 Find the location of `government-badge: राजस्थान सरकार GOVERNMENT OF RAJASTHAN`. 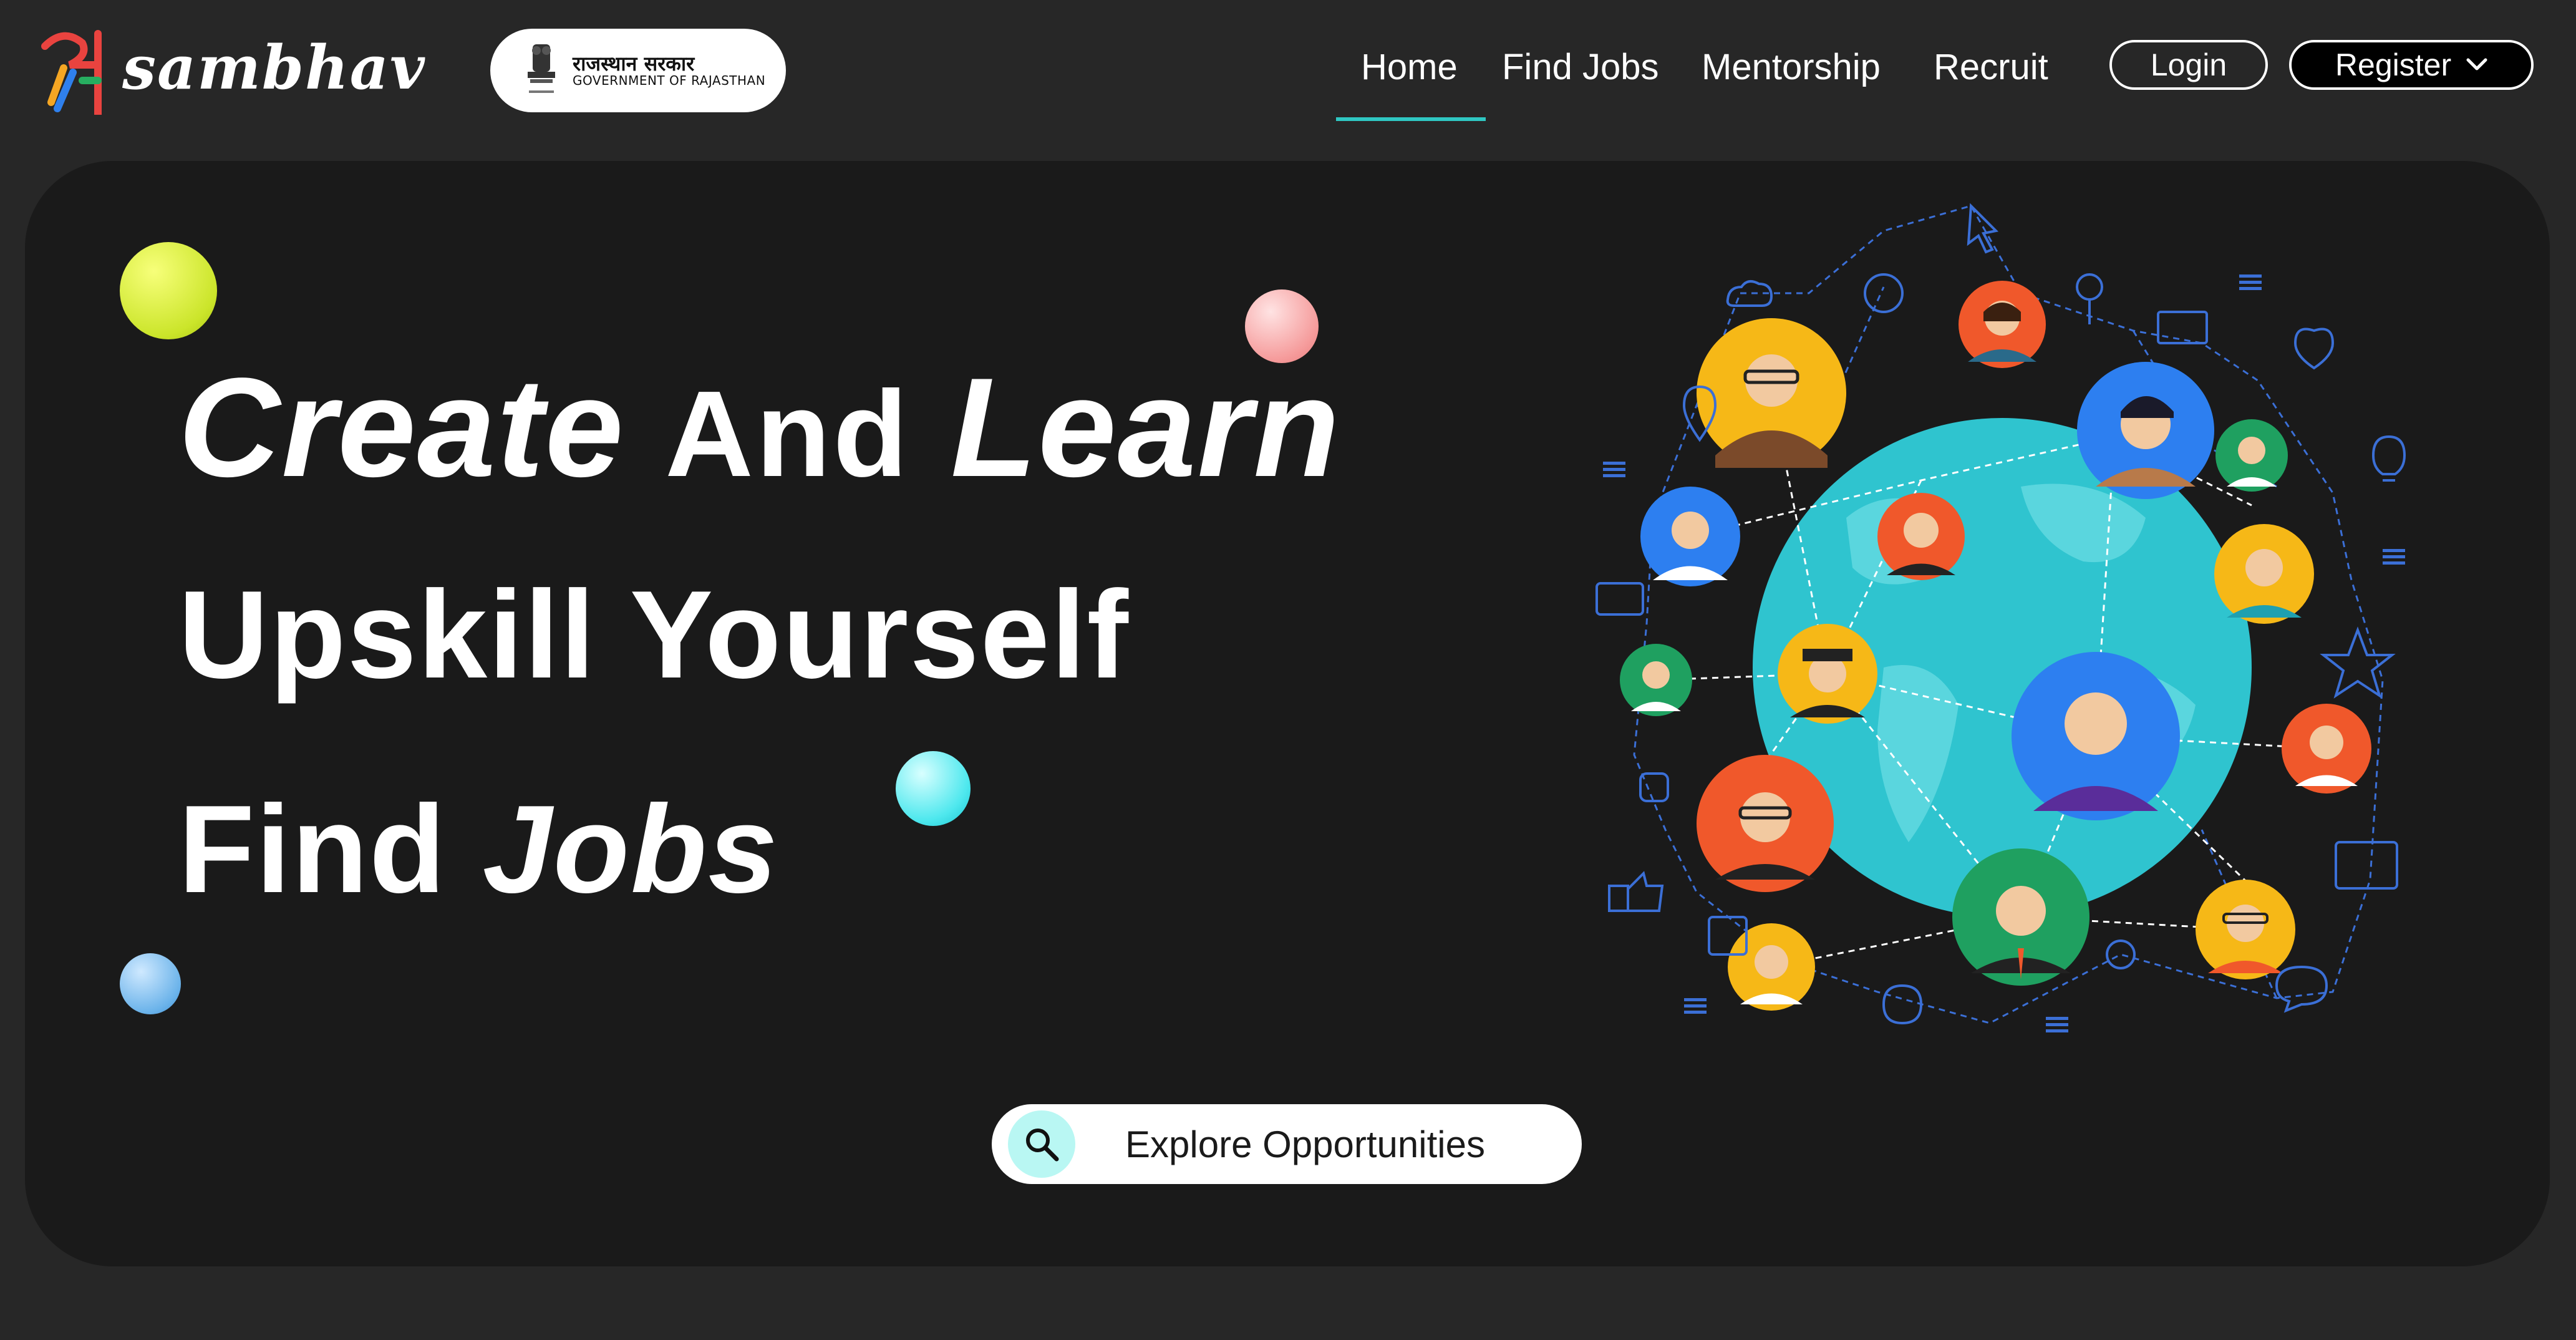

government-badge: राजस्थान सरकार GOVERNMENT OF RAJASTHAN is located at coordinates (638, 70).